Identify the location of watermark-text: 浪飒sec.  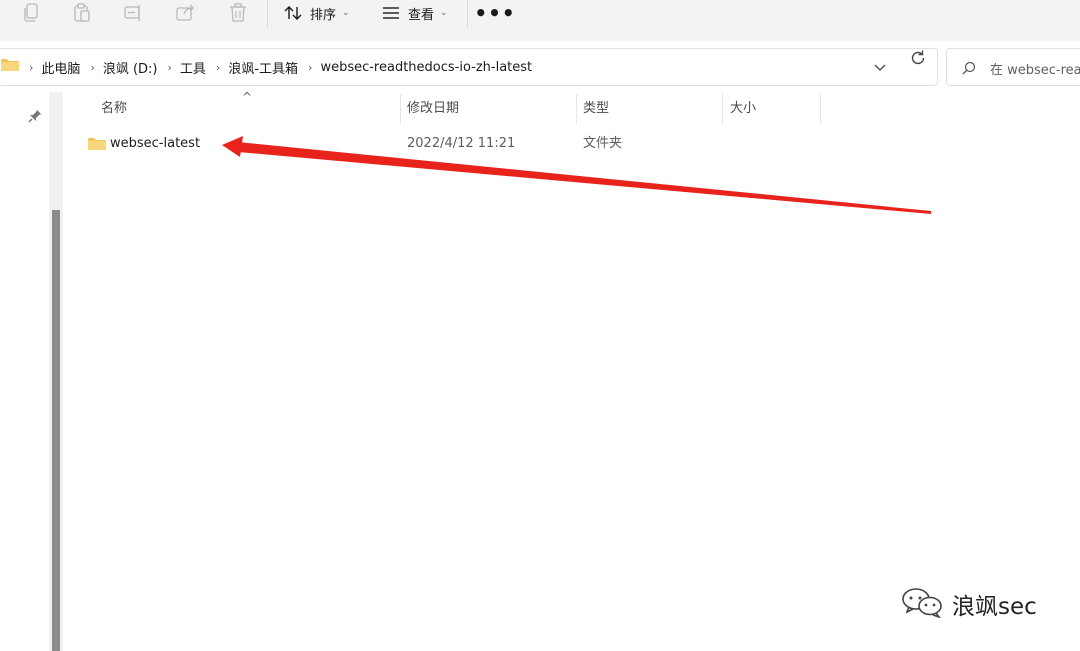
(994, 607).